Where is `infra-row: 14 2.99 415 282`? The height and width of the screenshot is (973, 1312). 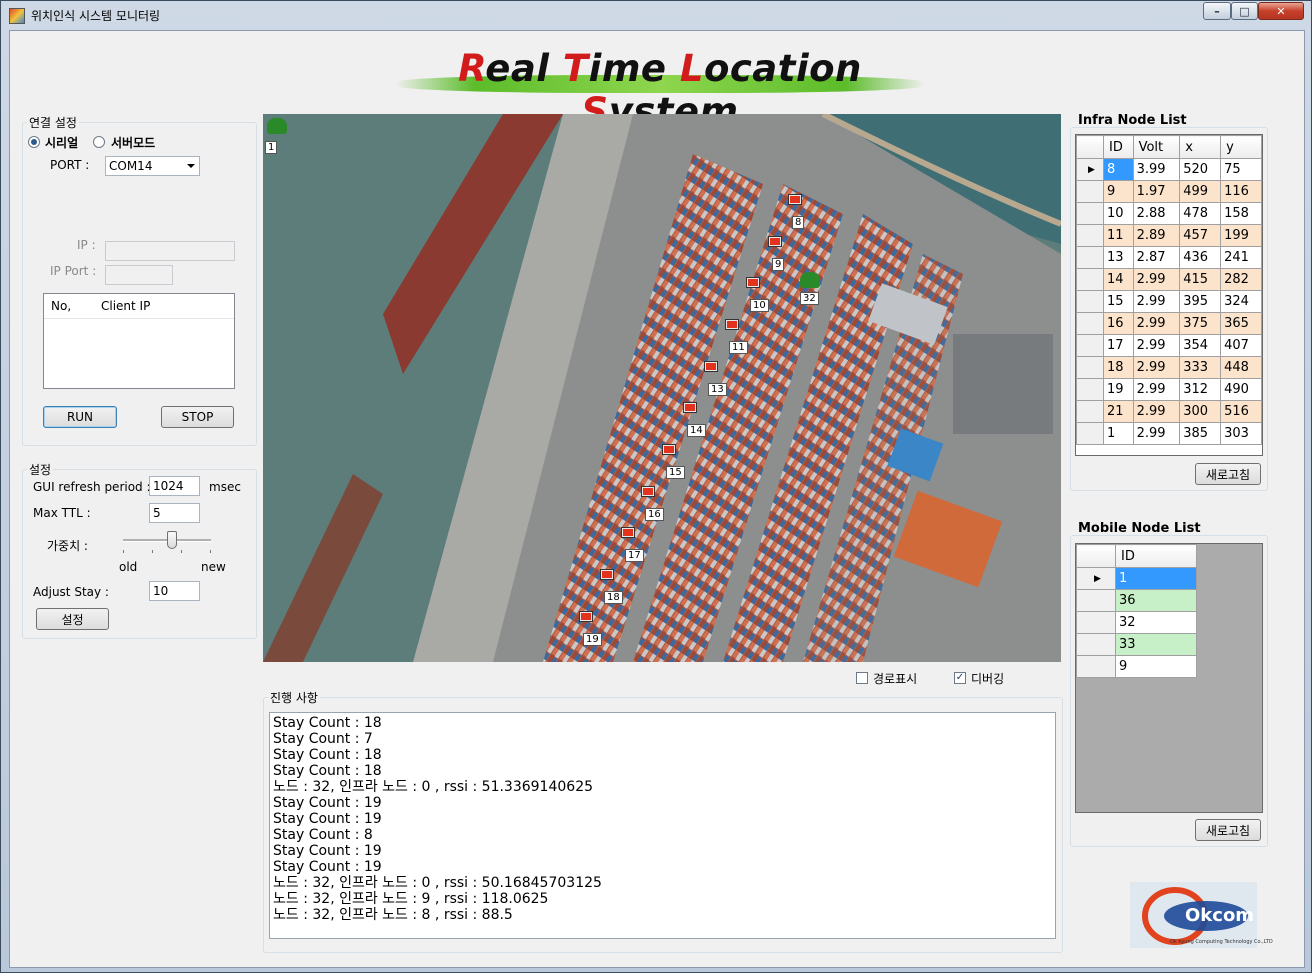
infra-row: 14 2.99 415 282 is located at coordinates (1169, 279).